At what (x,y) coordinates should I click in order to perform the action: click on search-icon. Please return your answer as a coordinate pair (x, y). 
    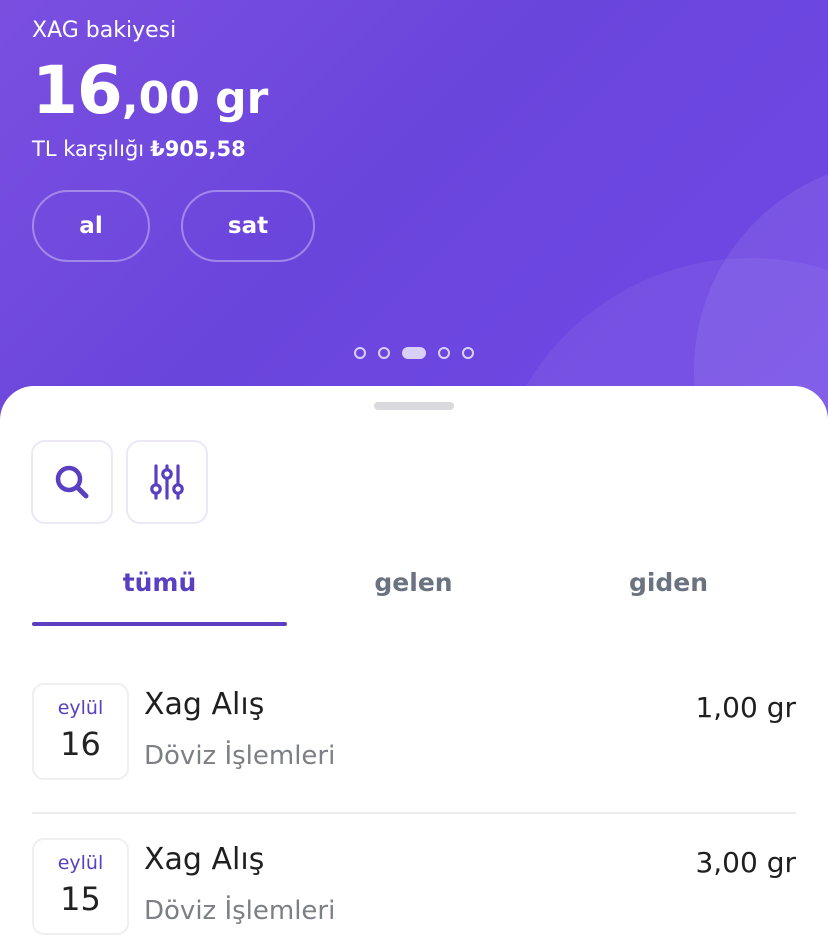
    Looking at the image, I should click on (72, 482).